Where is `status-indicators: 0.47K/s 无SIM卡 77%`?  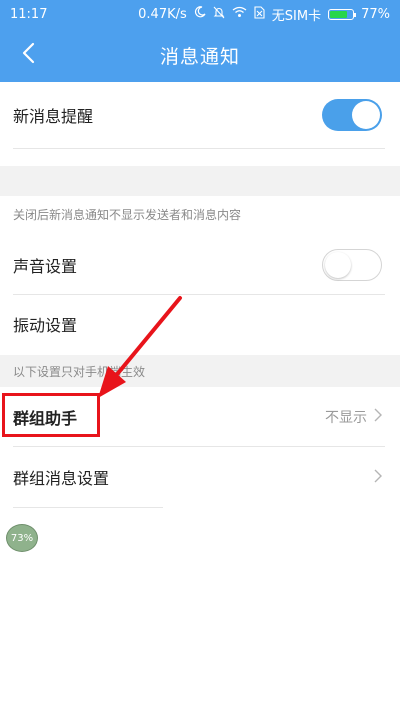 status-indicators: 0.47K/s 无SIM卡 77% is located at coordinates (264, 14).